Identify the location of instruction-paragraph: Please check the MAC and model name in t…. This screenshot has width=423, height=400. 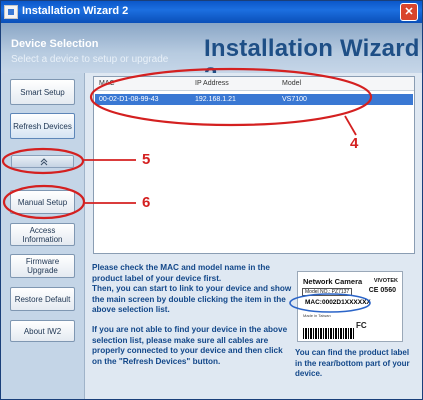
(181, 273).